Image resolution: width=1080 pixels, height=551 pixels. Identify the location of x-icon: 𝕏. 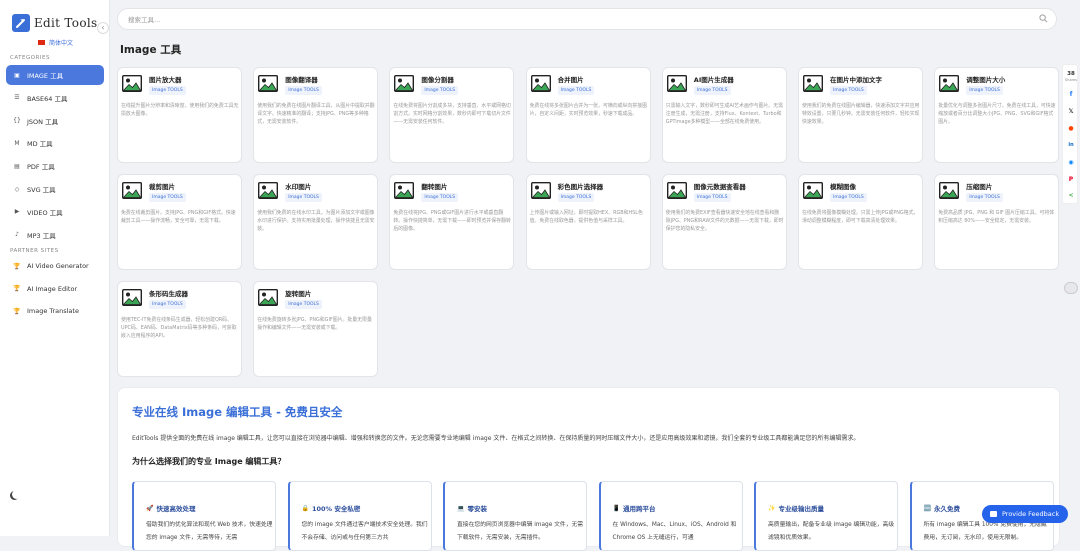
(1071, 111).